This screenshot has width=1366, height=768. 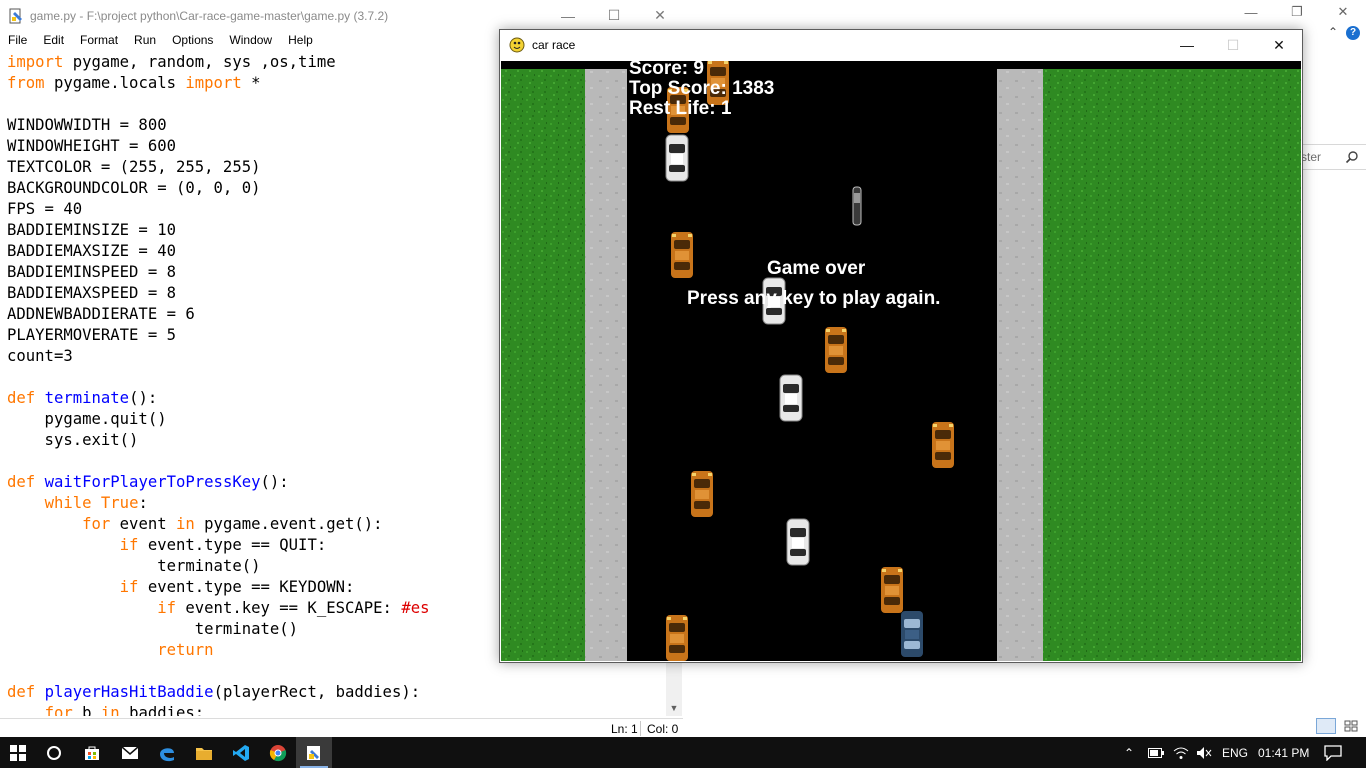 What do you see at coordinates (288, 524) in the screenshot?
I see `code-token: pygame.event.get():` at bounding box center [288, 524].